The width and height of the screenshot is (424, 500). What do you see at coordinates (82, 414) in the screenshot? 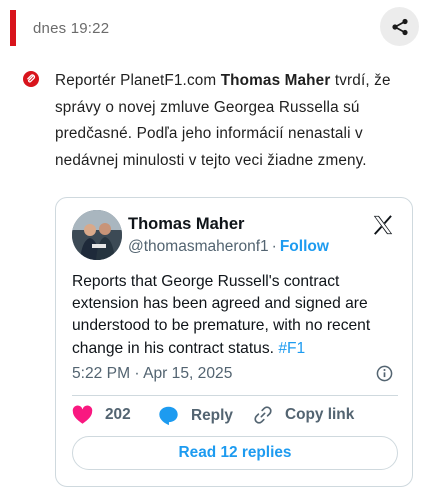
I see `heart-icon` at bounding box center [82, 414].